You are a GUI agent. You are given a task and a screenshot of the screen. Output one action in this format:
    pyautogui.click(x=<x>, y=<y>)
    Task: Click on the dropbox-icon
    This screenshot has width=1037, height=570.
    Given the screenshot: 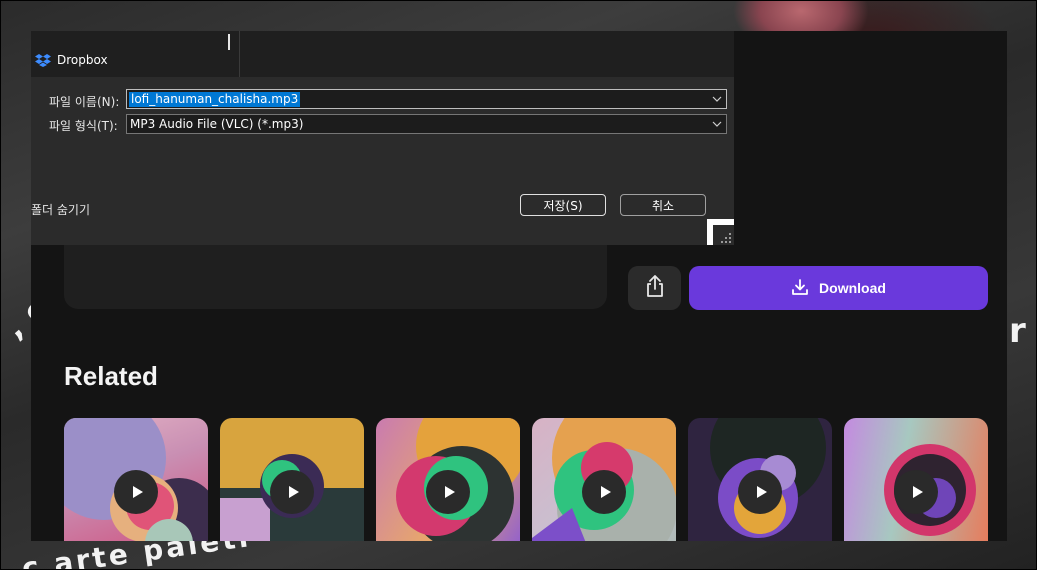 What is the action you would take?
    pyautogui.click(x=43, y=60)
    